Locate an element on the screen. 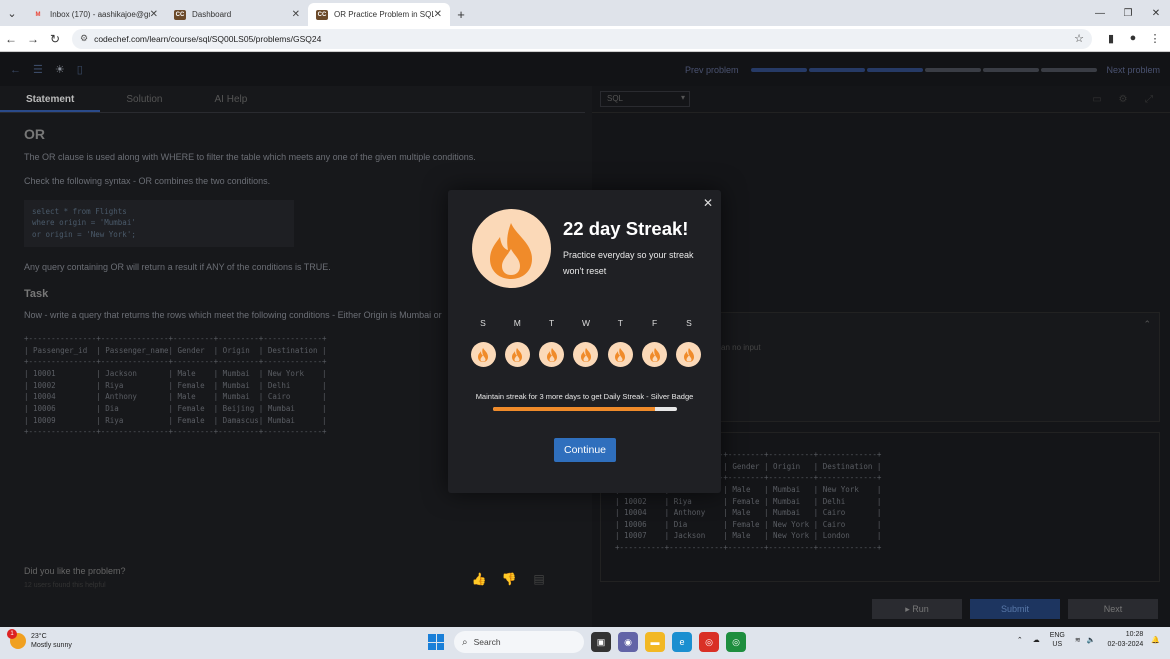  restore-icon: ❐ is located at coordinates (1128, 13).